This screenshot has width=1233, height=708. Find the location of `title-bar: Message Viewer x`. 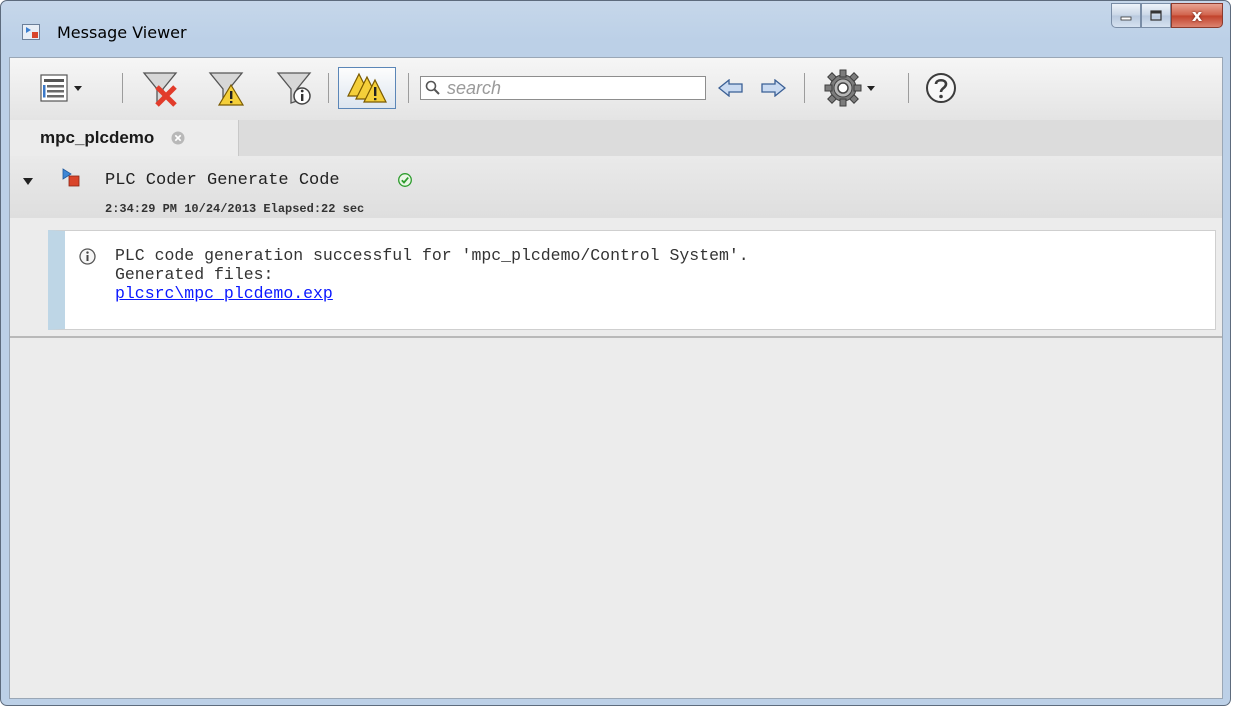

title-bar: Message Viewer x is located at coordinates (615, 29).